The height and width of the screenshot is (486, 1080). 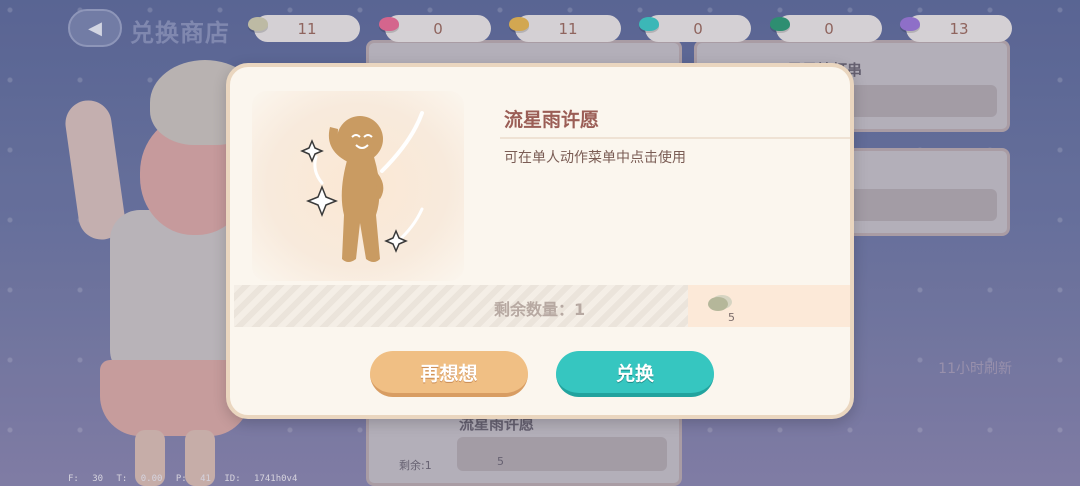 What do you see at coordinates (540, 309) in the screenshot?
I see `remaining-quantity: 剩余数量：1` at bounding box center [540, 309].